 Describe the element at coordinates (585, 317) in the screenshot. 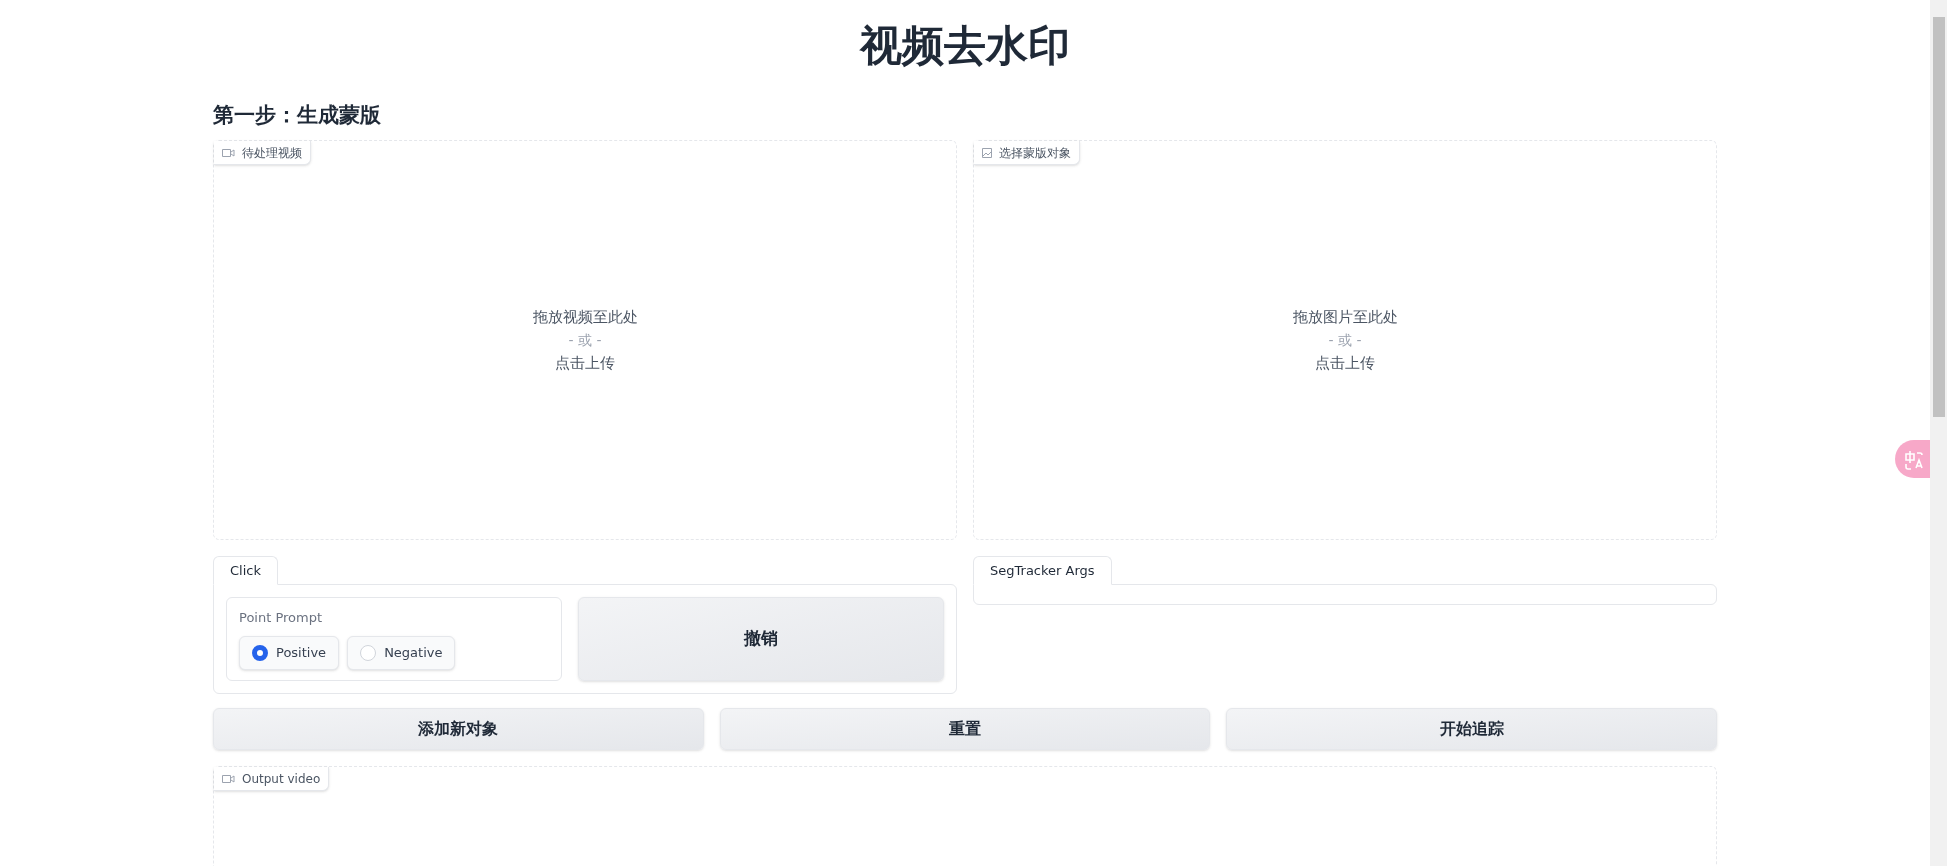

I see `drop-hint: 拖放视频至此处` at that location.